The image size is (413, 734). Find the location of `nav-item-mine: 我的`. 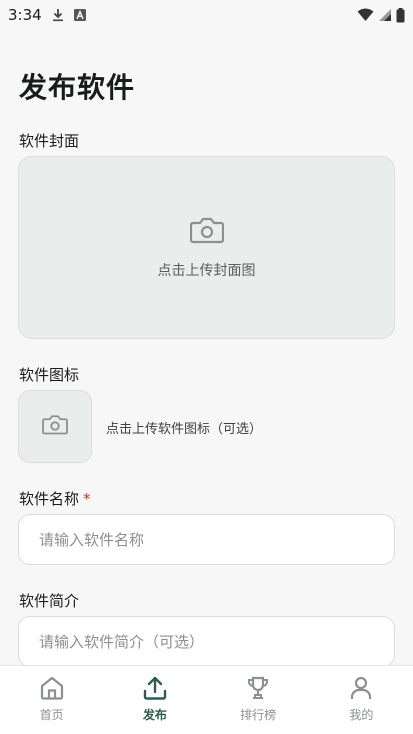

nav-item-mine: 我的 is located at coordinates (361, 700).